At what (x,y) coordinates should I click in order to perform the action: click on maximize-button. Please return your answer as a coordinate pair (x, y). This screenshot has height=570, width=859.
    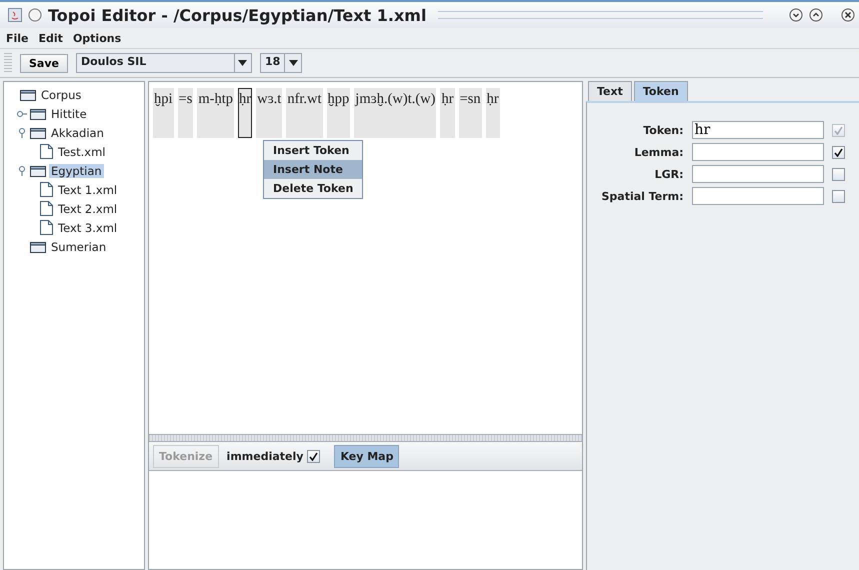
    Looking at the image, I should click on (816, 15).